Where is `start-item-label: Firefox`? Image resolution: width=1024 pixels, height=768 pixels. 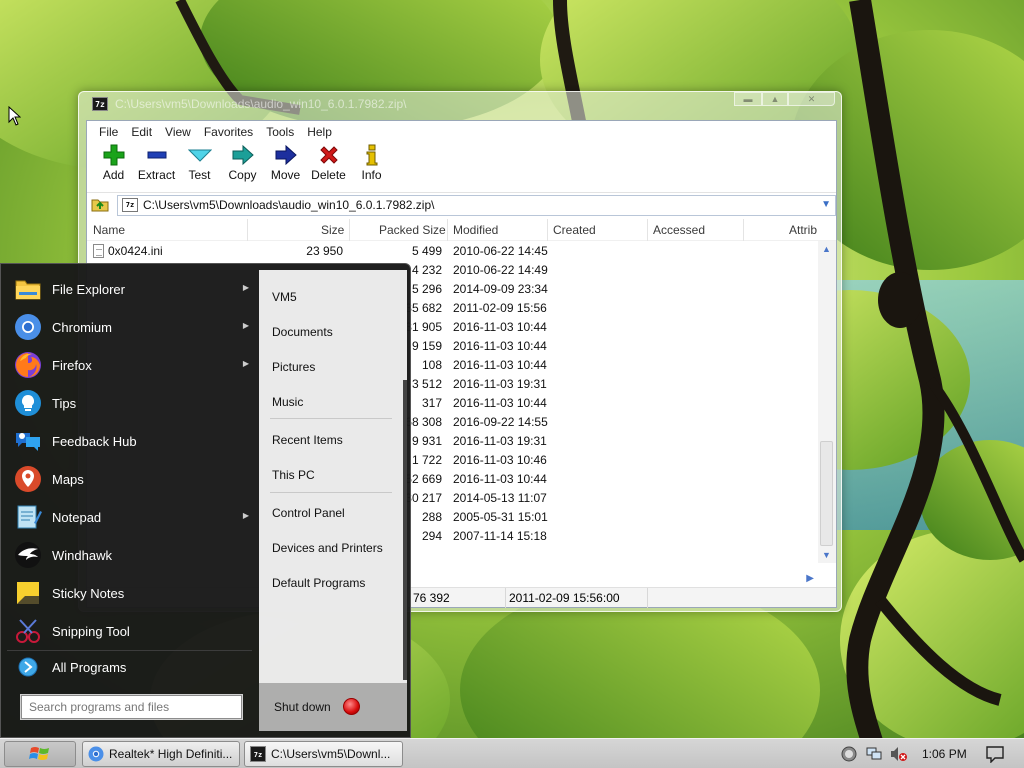 start-item-label: Firefox is located at coordinates (72, 365).